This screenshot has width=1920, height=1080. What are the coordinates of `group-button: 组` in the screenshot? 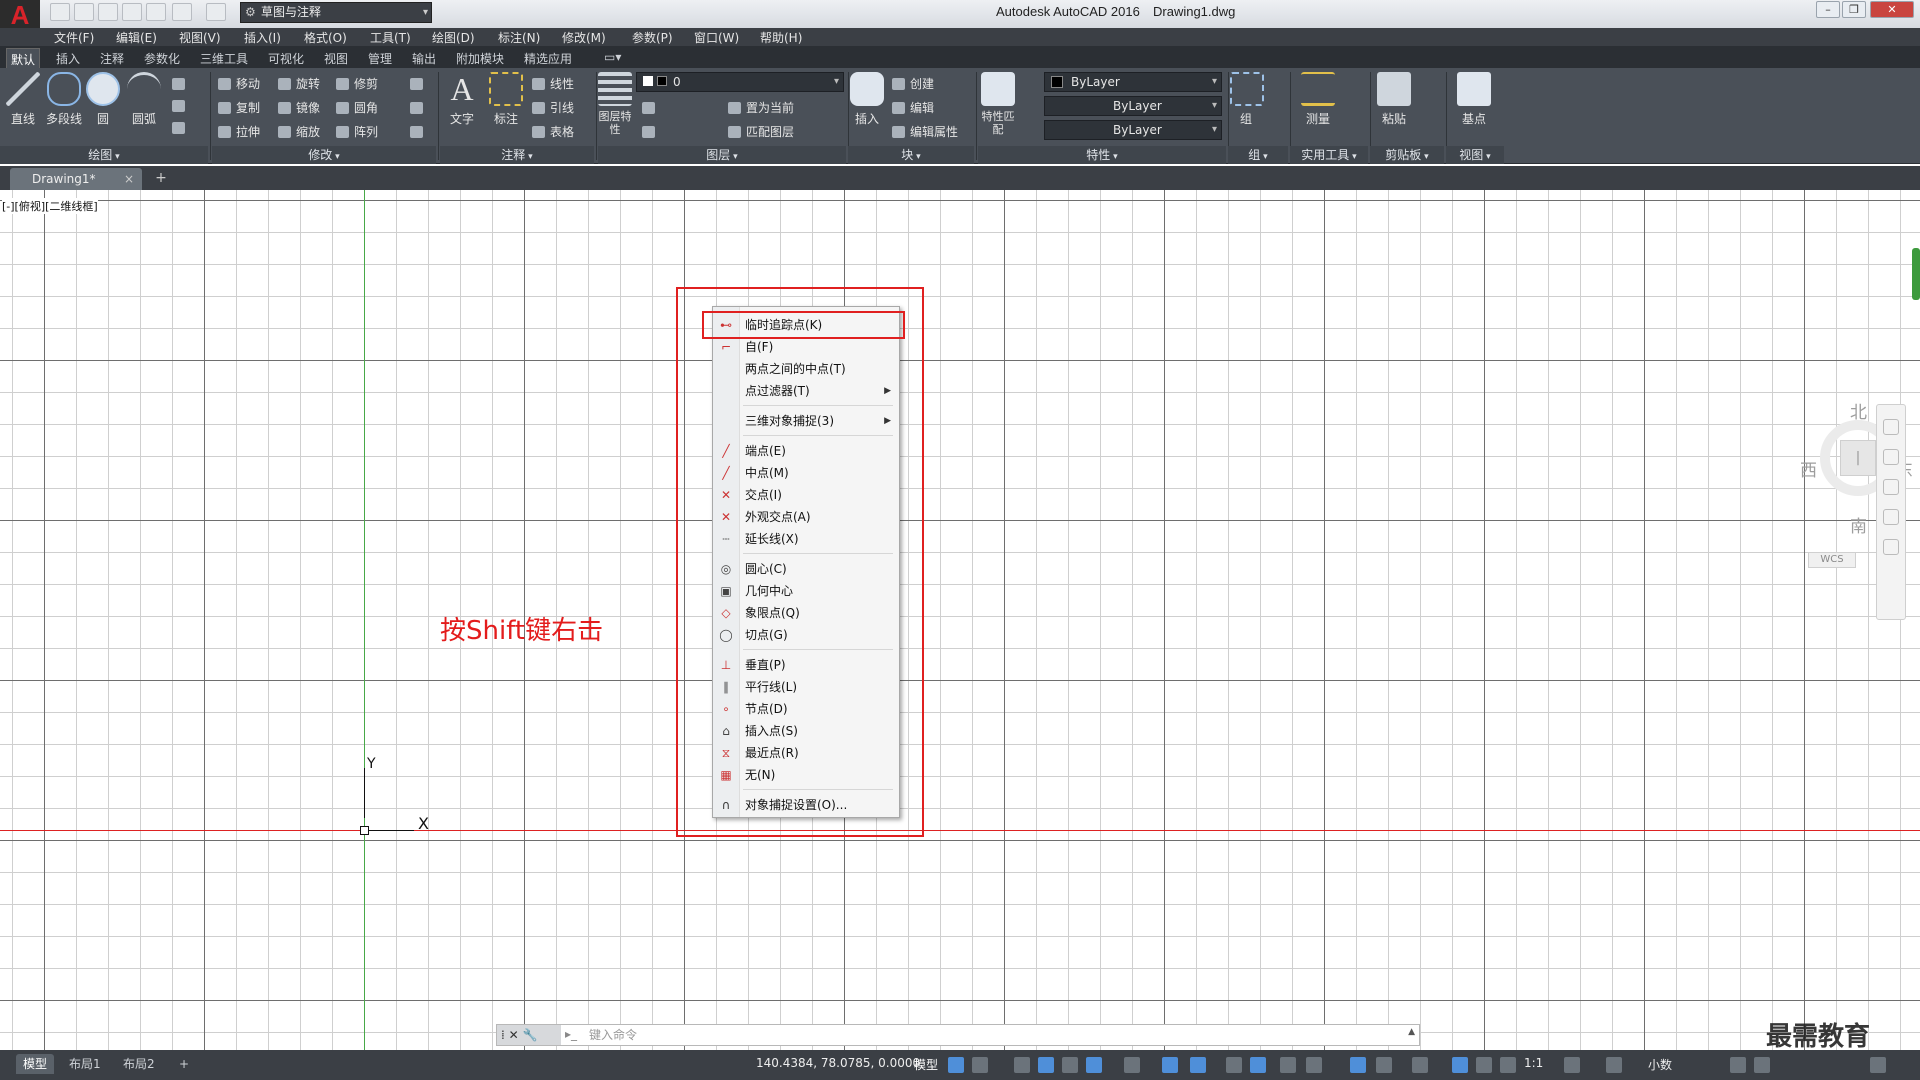 It's located at (1247, 99).